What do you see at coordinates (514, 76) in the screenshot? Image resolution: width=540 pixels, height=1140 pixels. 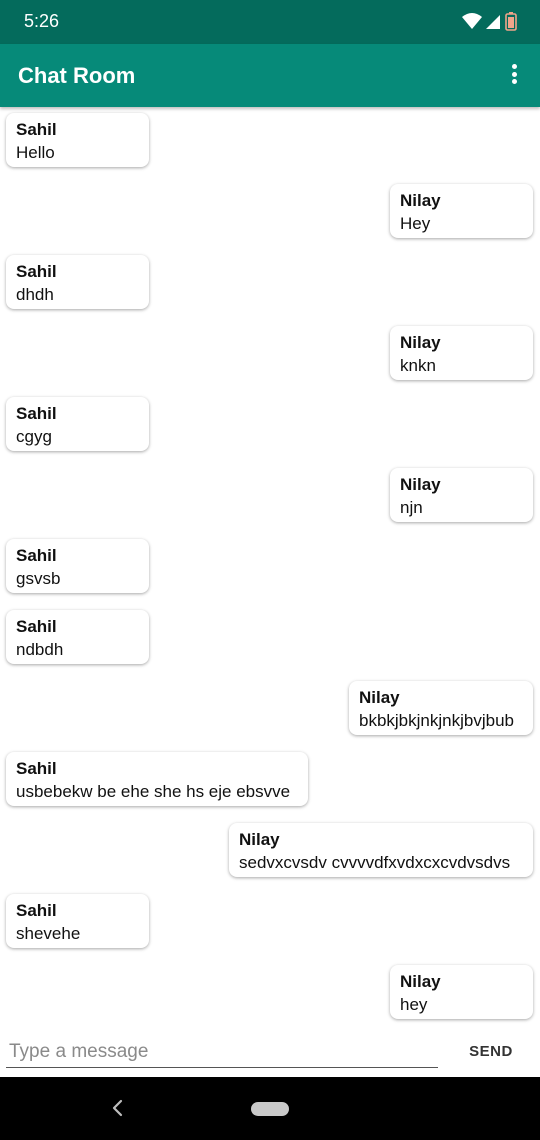 I see `more-vert-icon` at bounding box center [514, 76].